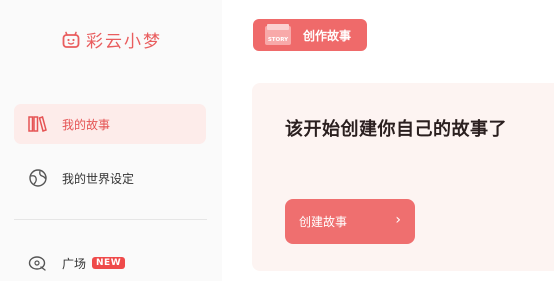 Image resolution: width=554 pixels, height=281 pixels. I want to click on new-badge: NEW, so click(109, 263).